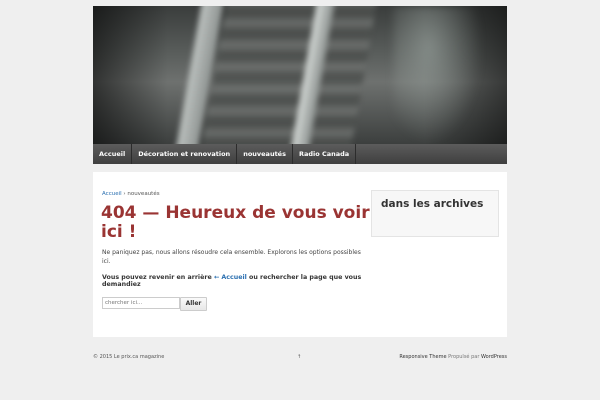 The height and width of the screenshot is (400, 600). What do you see at coordinates (288, 75) in the screenshot?
I see `banner-escalator` at bounding box center [288, 75].